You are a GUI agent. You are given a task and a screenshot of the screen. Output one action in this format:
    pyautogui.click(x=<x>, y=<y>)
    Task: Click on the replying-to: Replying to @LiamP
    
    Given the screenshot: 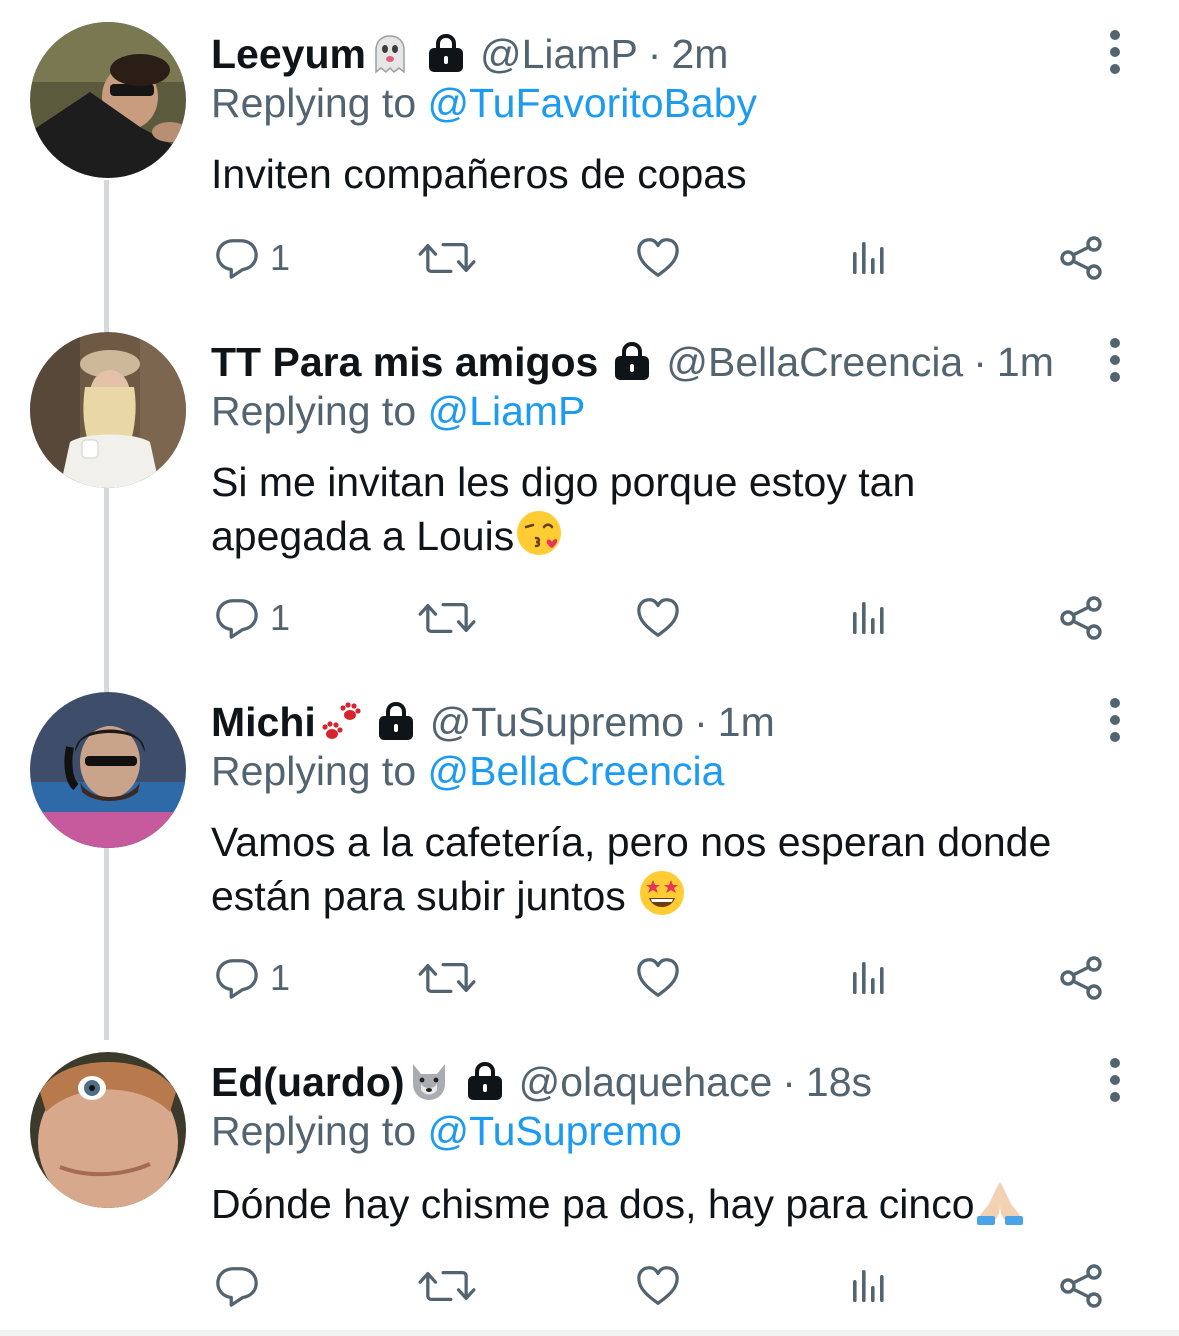 What is the action you would take?
    pyautogui.click(x=398, y=411)
    